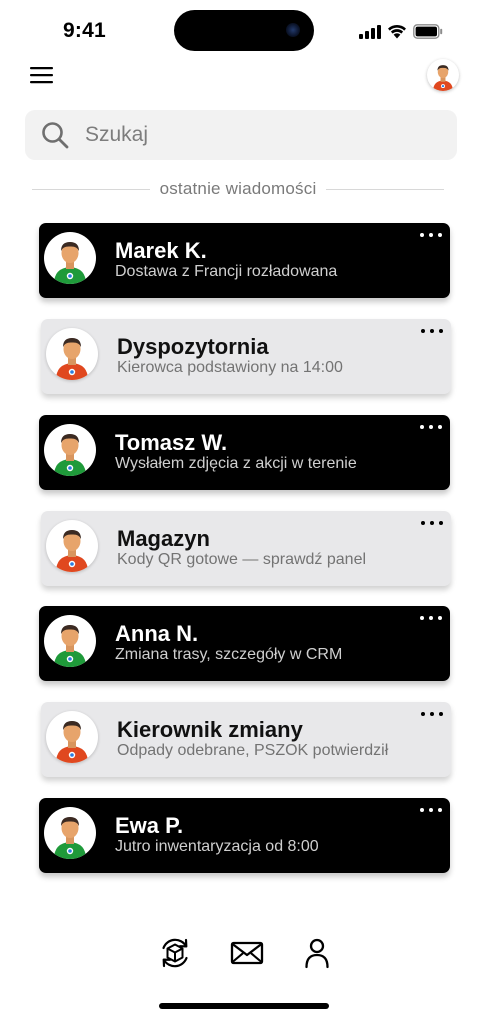 This screenshot has width=489, height=1019. I want to click on conversation-name: Tomasz W., so click(171, 442).